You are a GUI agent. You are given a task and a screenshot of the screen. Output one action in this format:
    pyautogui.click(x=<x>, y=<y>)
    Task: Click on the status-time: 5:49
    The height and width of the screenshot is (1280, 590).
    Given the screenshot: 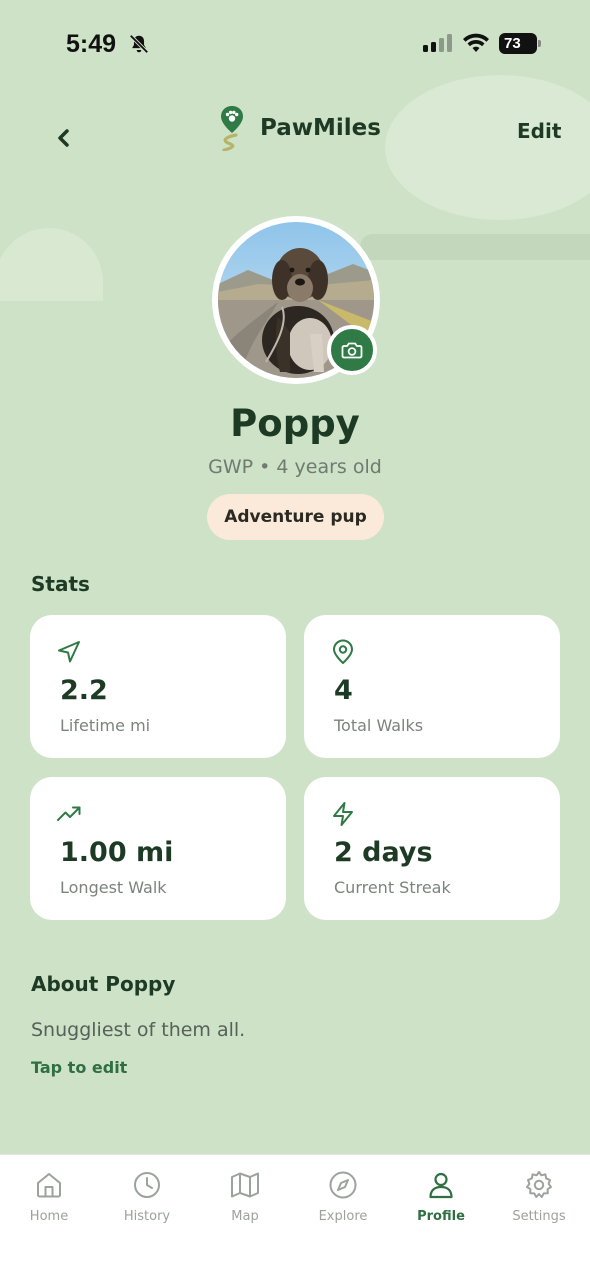 What is the action you would take?
    pyautogui.click(x=91, y=44)
    